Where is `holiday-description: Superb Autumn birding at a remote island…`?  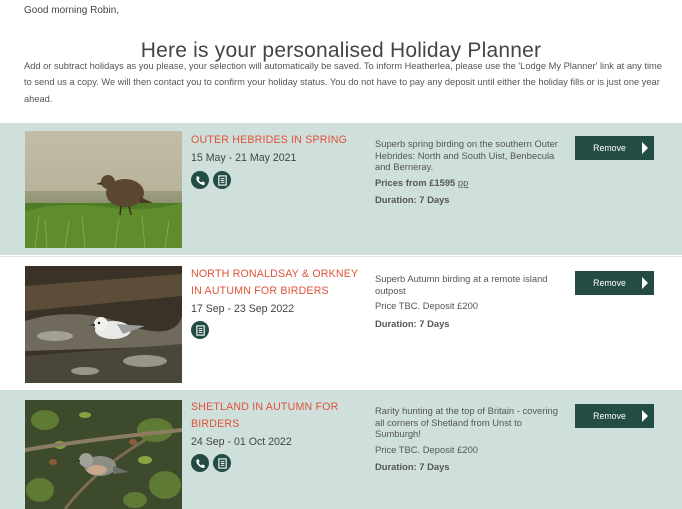
holiday-description: Superb Autumn birding at a remote island… is located at coordinates (461, 284).